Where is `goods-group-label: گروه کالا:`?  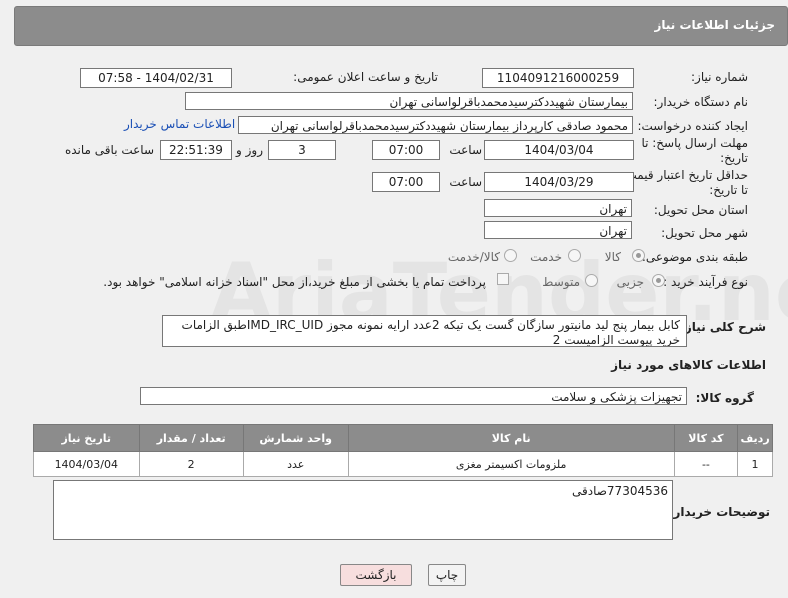 goods-group-label: گروه کالا: is located at coordinates (724, 398).